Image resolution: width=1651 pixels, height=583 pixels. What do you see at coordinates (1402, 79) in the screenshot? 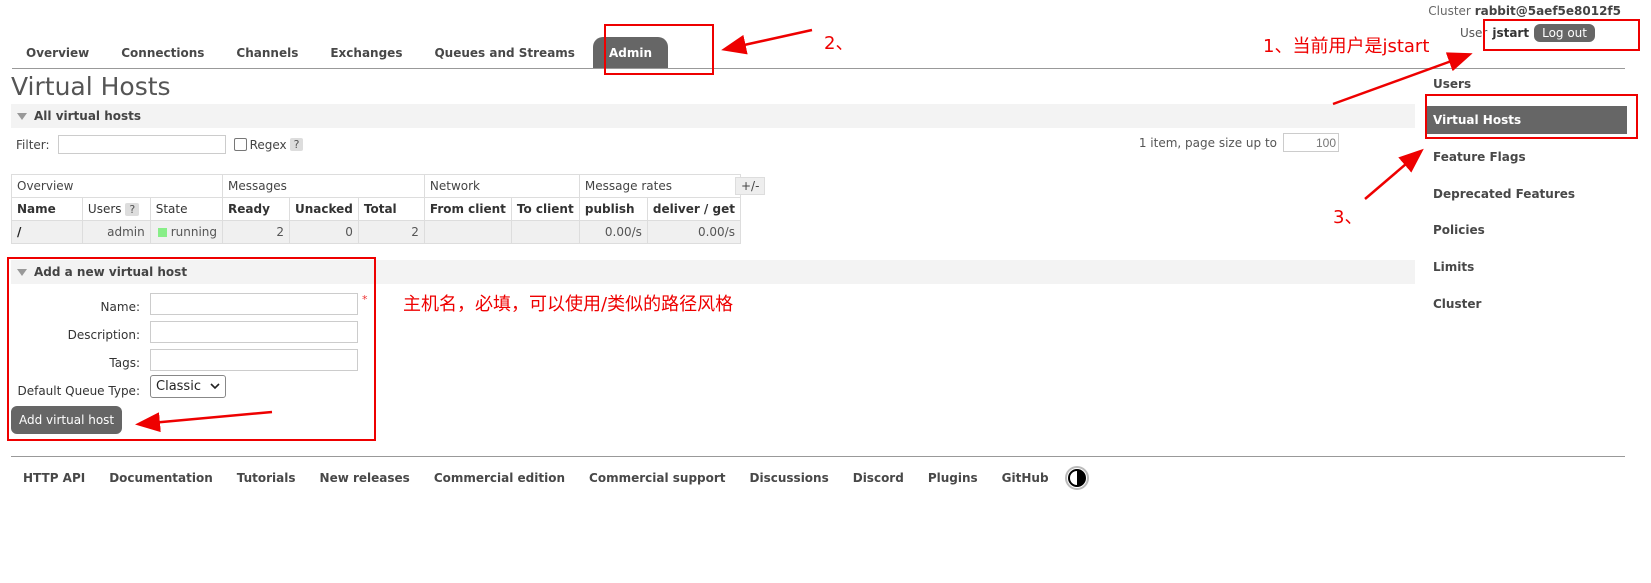
I see `arrow-to-user` at bounding box center [1402, 79].